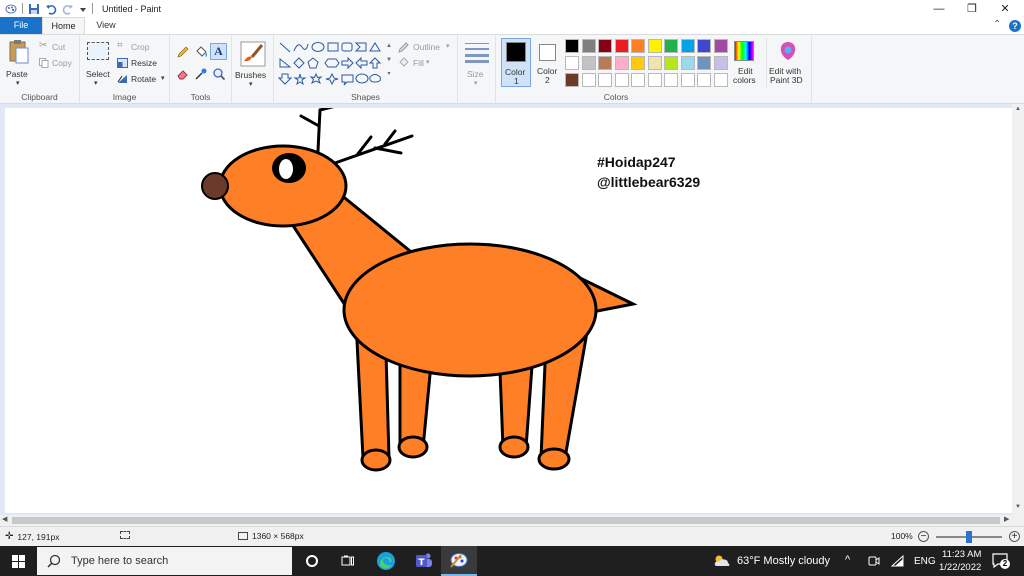  I want to click on taskbar-search-box: Type here to search, so click(164, 561).